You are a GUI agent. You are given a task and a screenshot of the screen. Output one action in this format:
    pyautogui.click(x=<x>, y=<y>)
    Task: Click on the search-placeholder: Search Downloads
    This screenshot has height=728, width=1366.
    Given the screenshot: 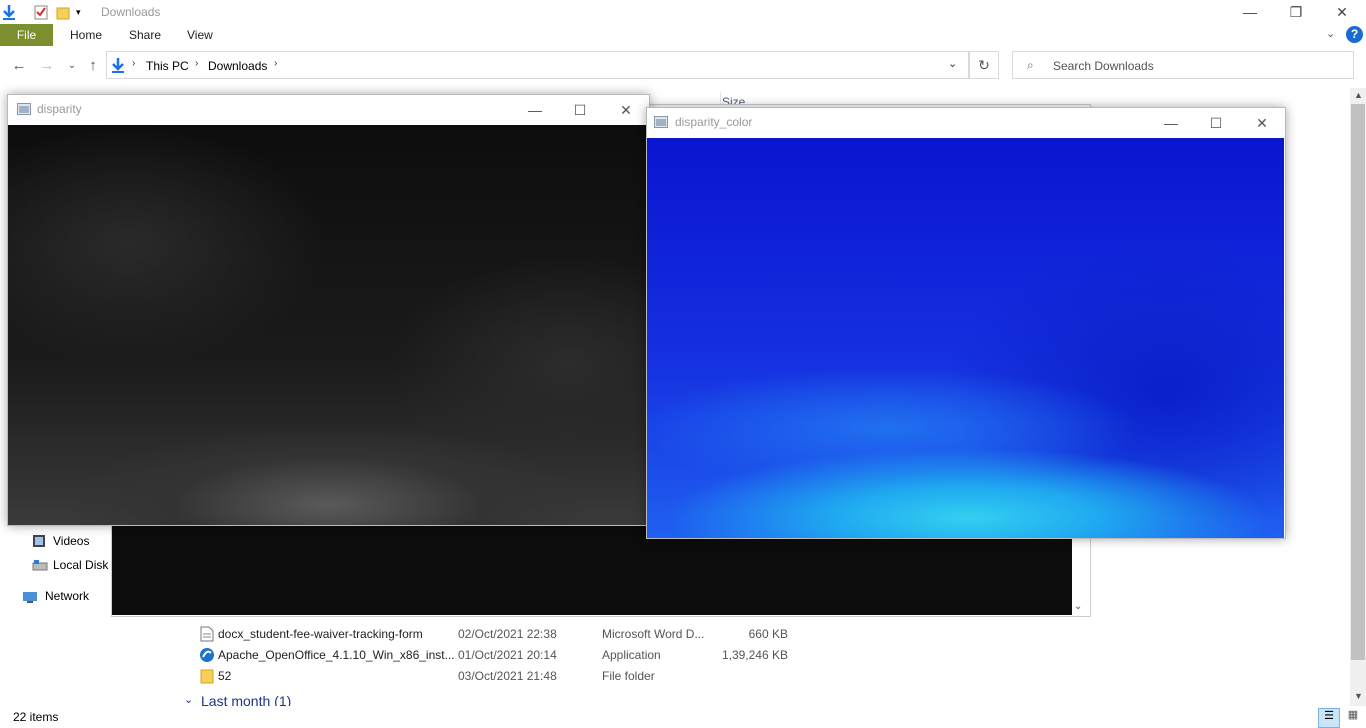 What is the action you would take?
    pyautogui.click(x=1103, y=66)
    